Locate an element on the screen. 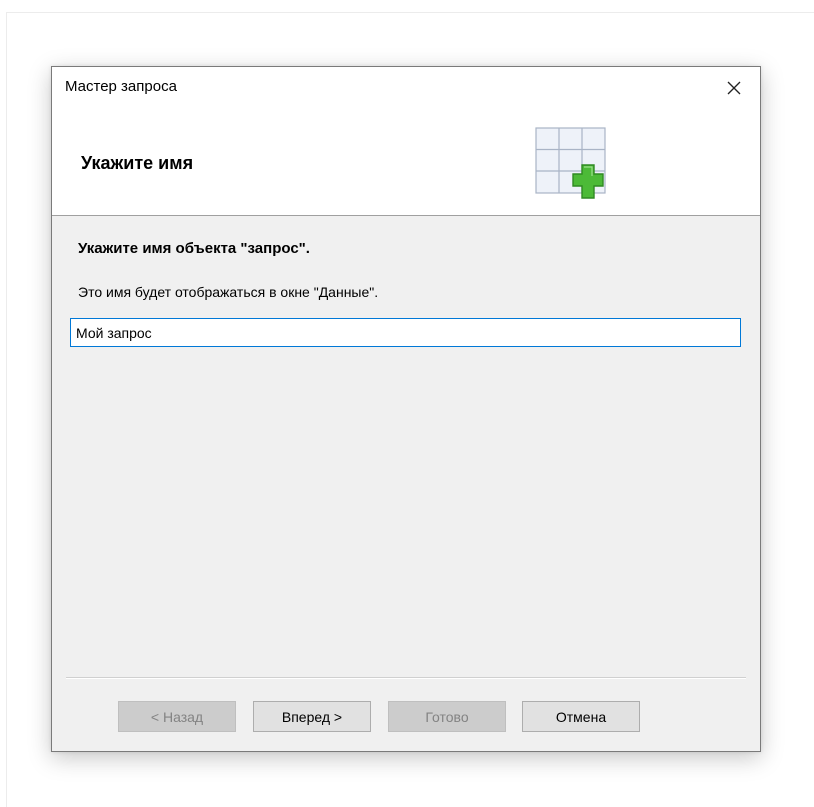  instruction-text: Укажите имя объекта "запрос". is located at coordinates (194, 248).